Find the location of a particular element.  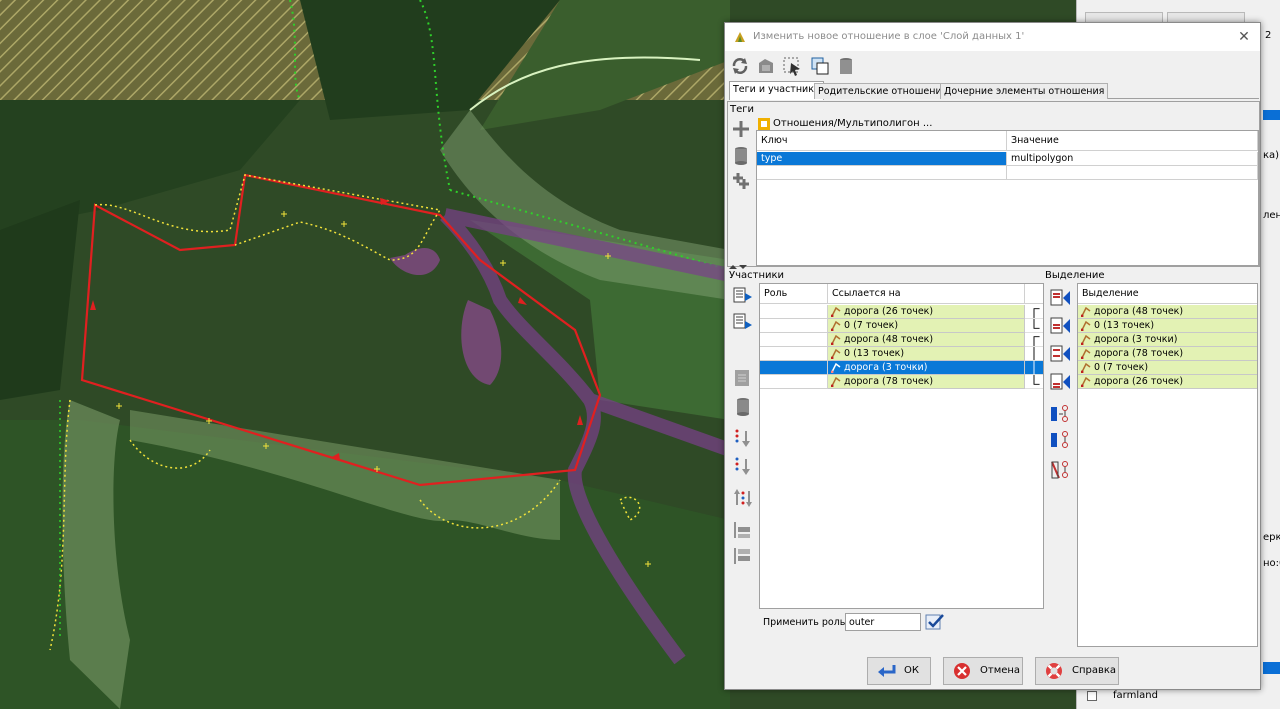

tag-value-cell: multipolygon is located at coordinates (1132, 159).